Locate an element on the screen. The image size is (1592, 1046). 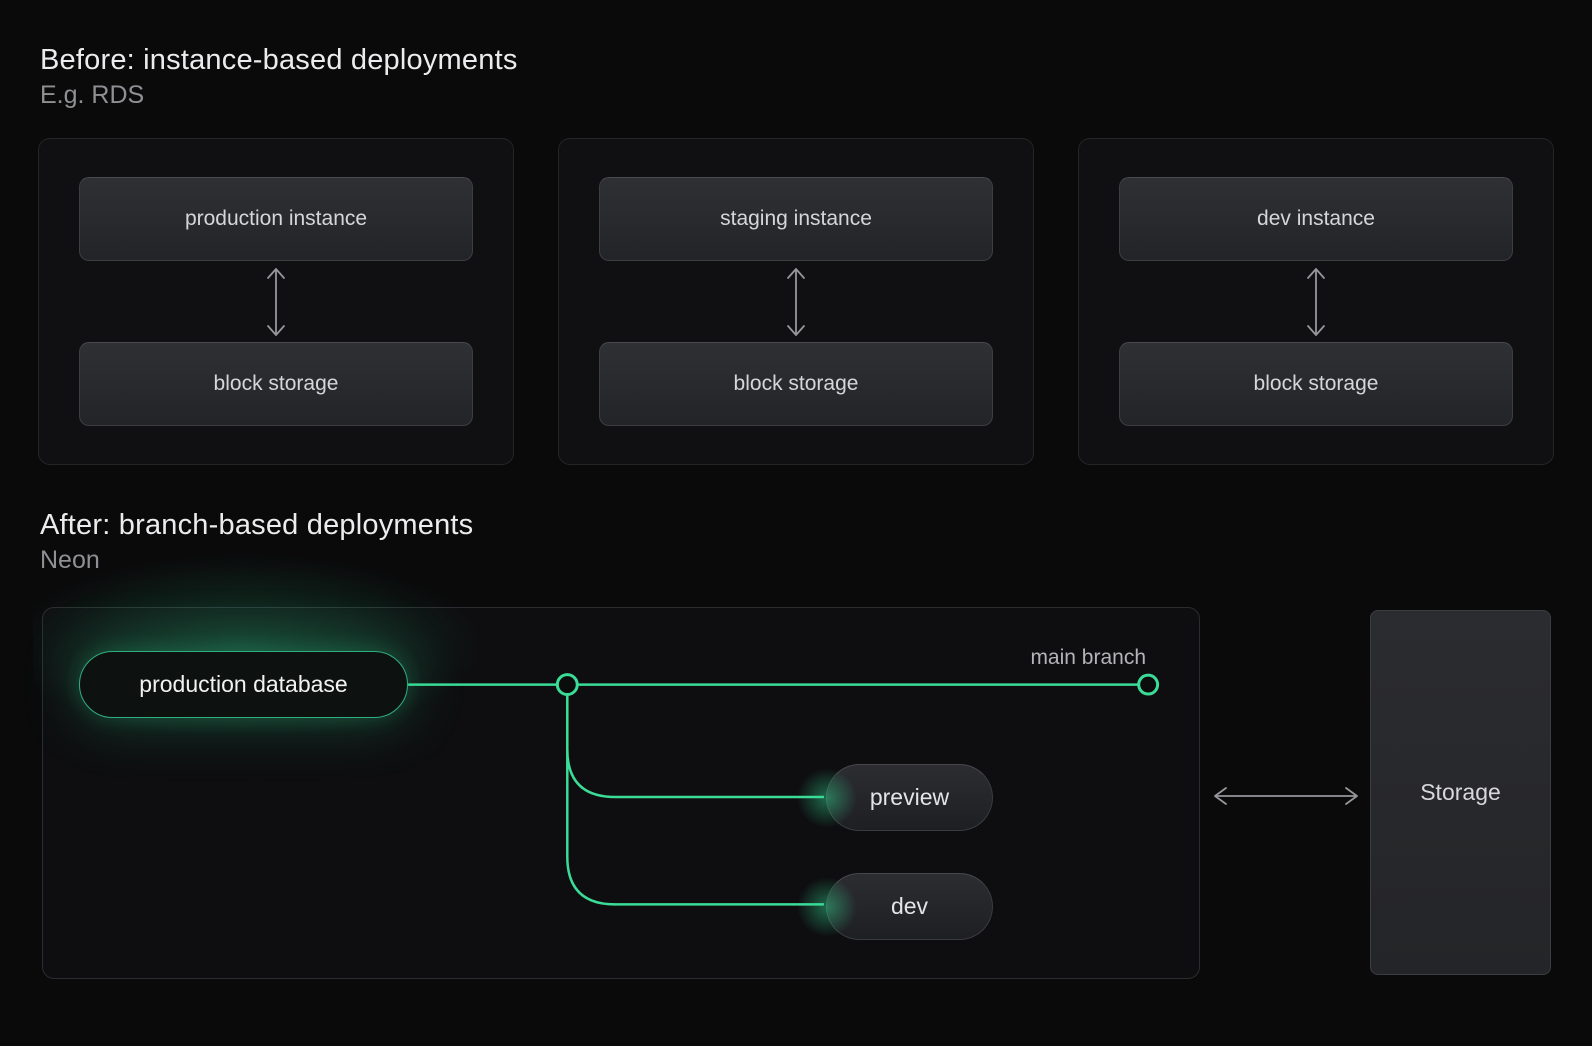
main-branch-label: main branch is located at coordinates (1088, 657).